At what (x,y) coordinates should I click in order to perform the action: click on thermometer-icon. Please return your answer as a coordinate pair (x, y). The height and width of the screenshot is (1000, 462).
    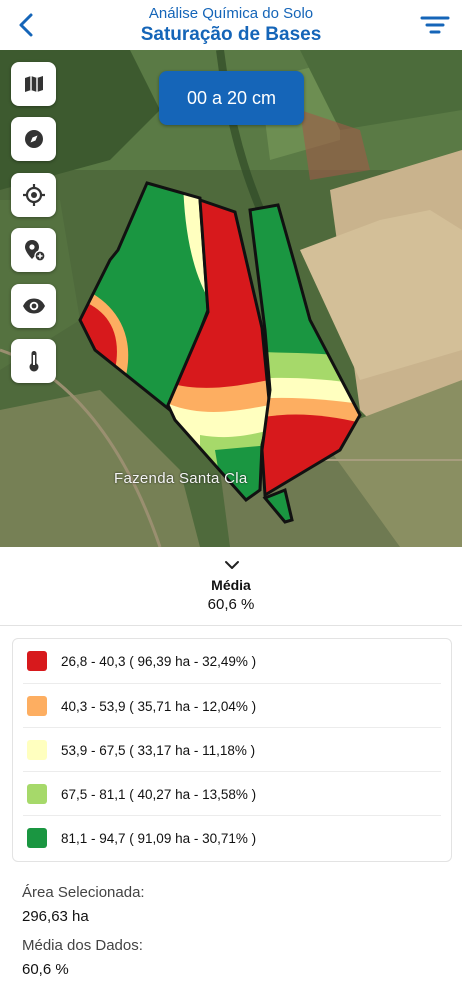
    Looking at the image, I should click on (33, 361).